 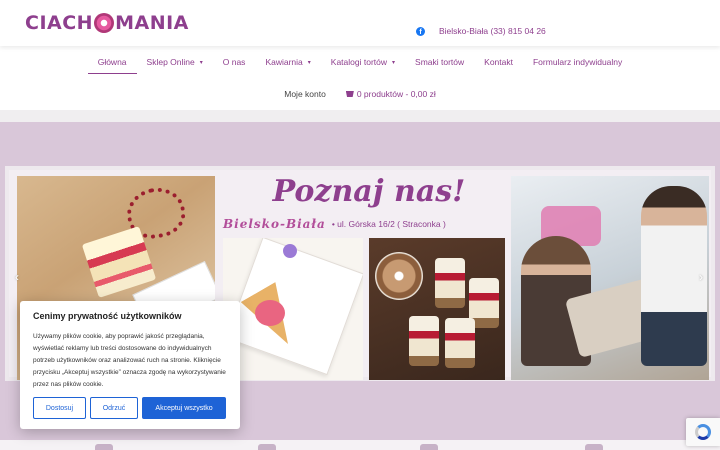 I want to click on nav-label: Kontakt, so click(x=498, y=62).